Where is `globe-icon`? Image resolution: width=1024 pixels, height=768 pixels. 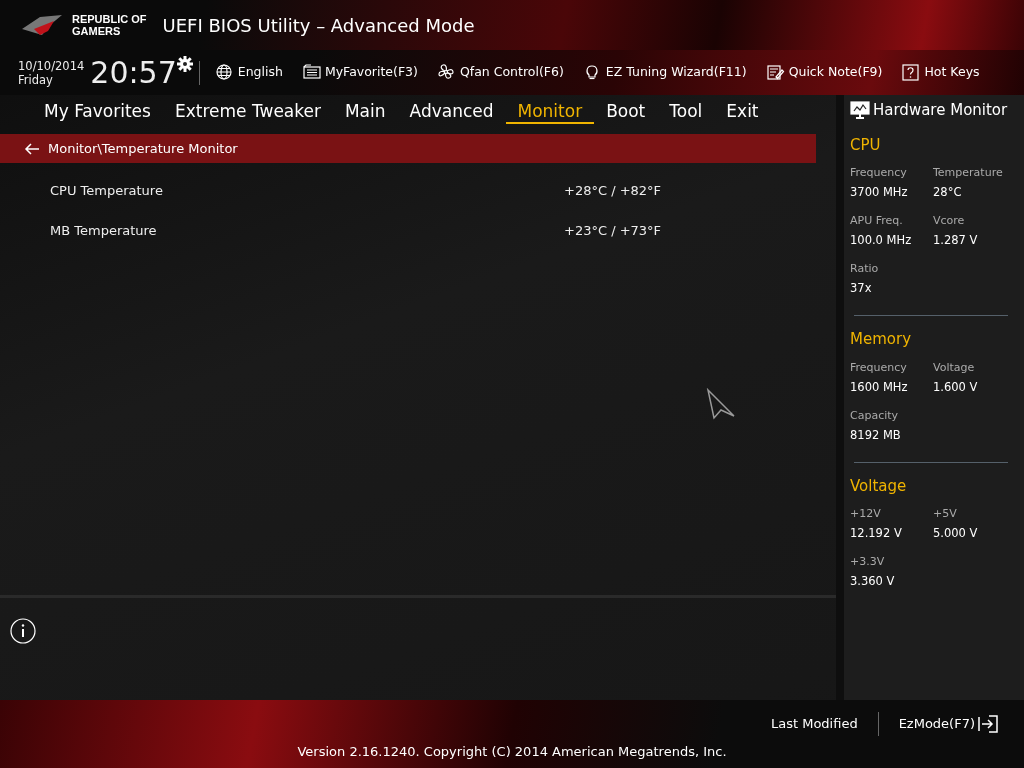 globe-icon is located at coordinates (224, 72).